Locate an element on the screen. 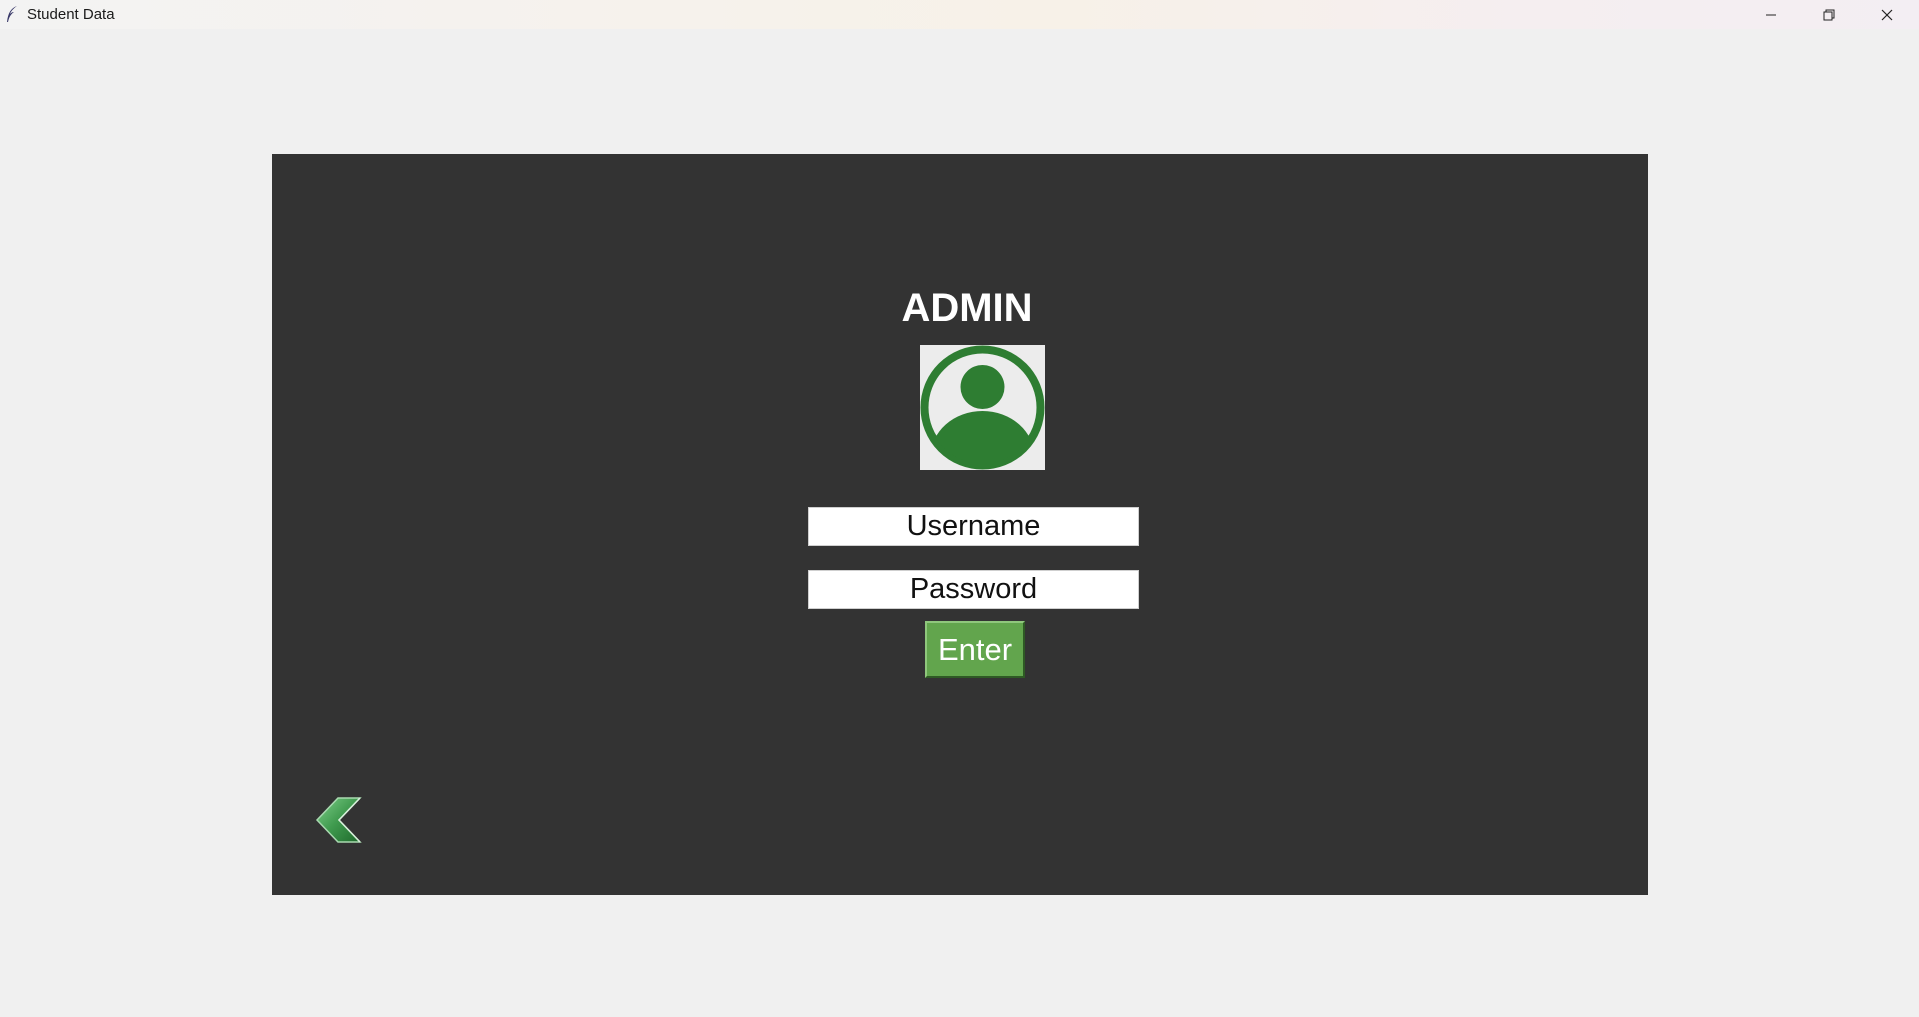 The width and height of the screenshot is (1919, 1017). restore-icon is located at coordinates (1829, 14).